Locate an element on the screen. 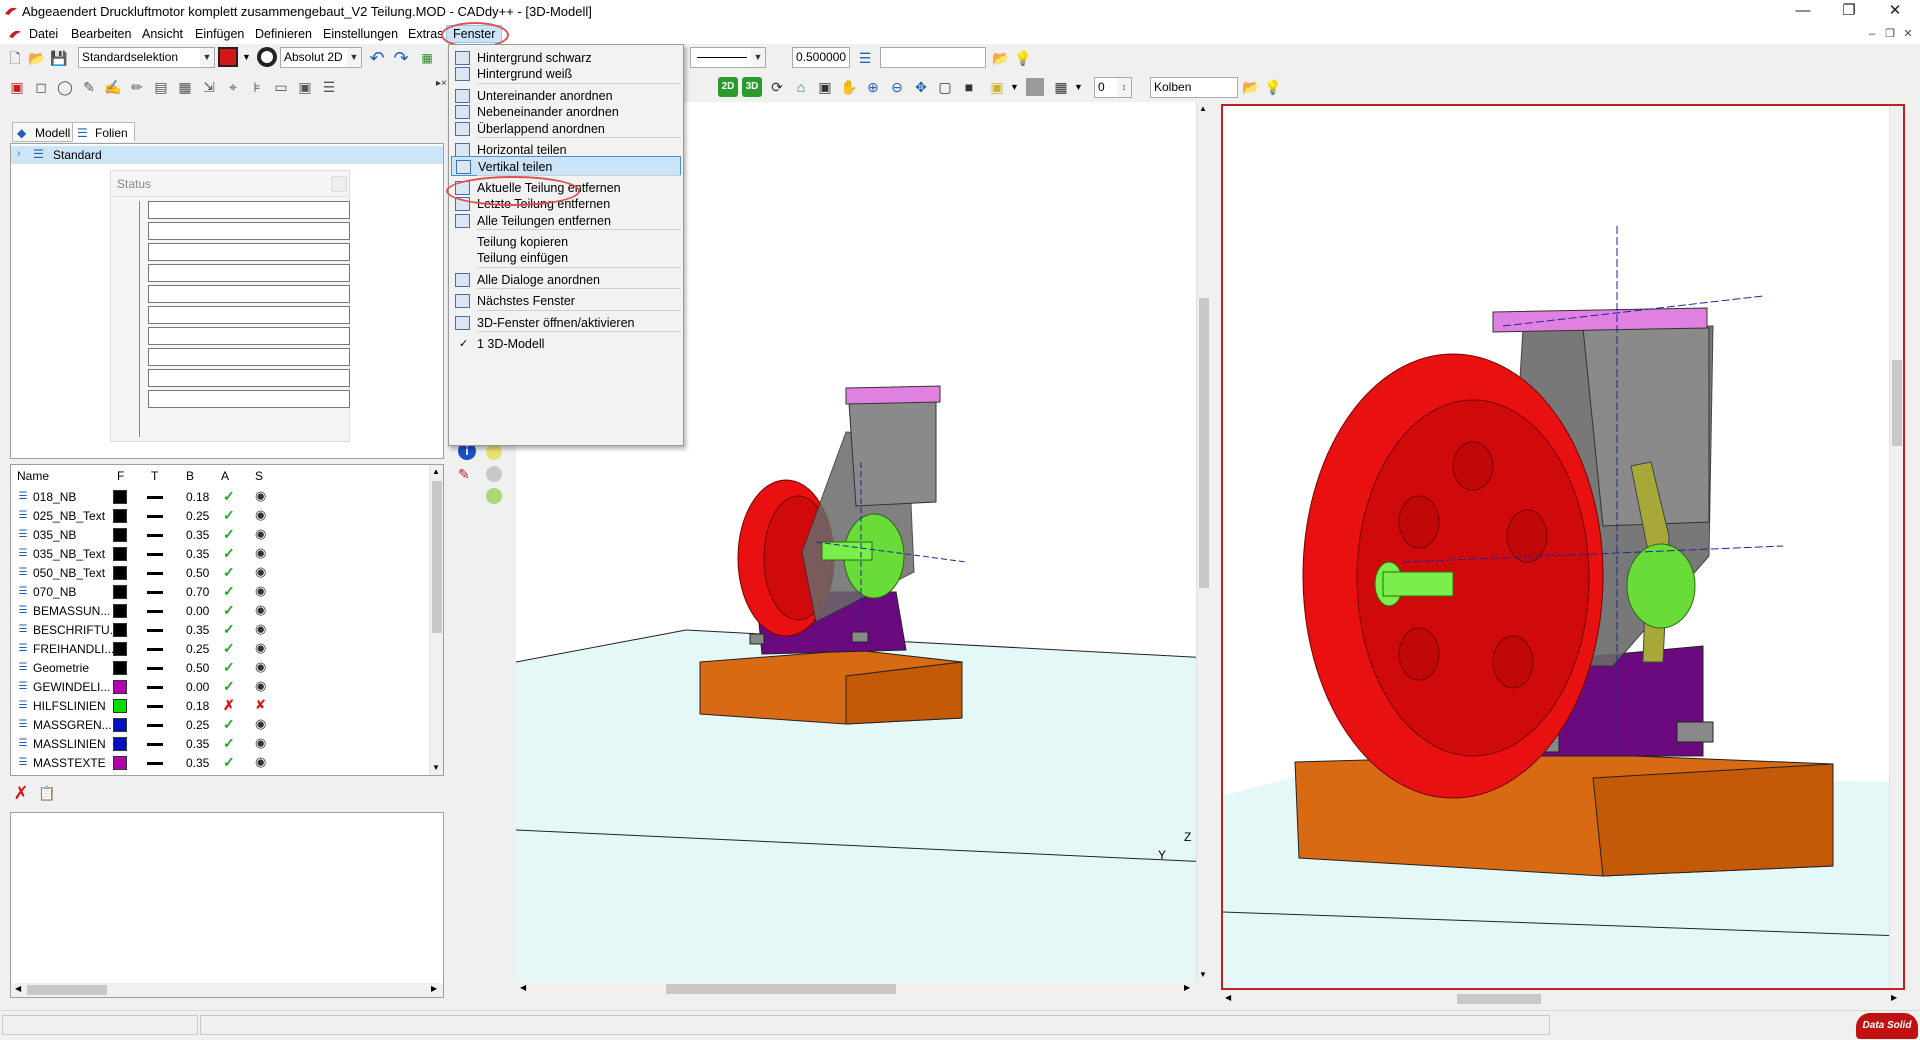  table-row: ☰ MASSLINIEN 0.35 ✓ ◉ is located at coordinates (221, 743).